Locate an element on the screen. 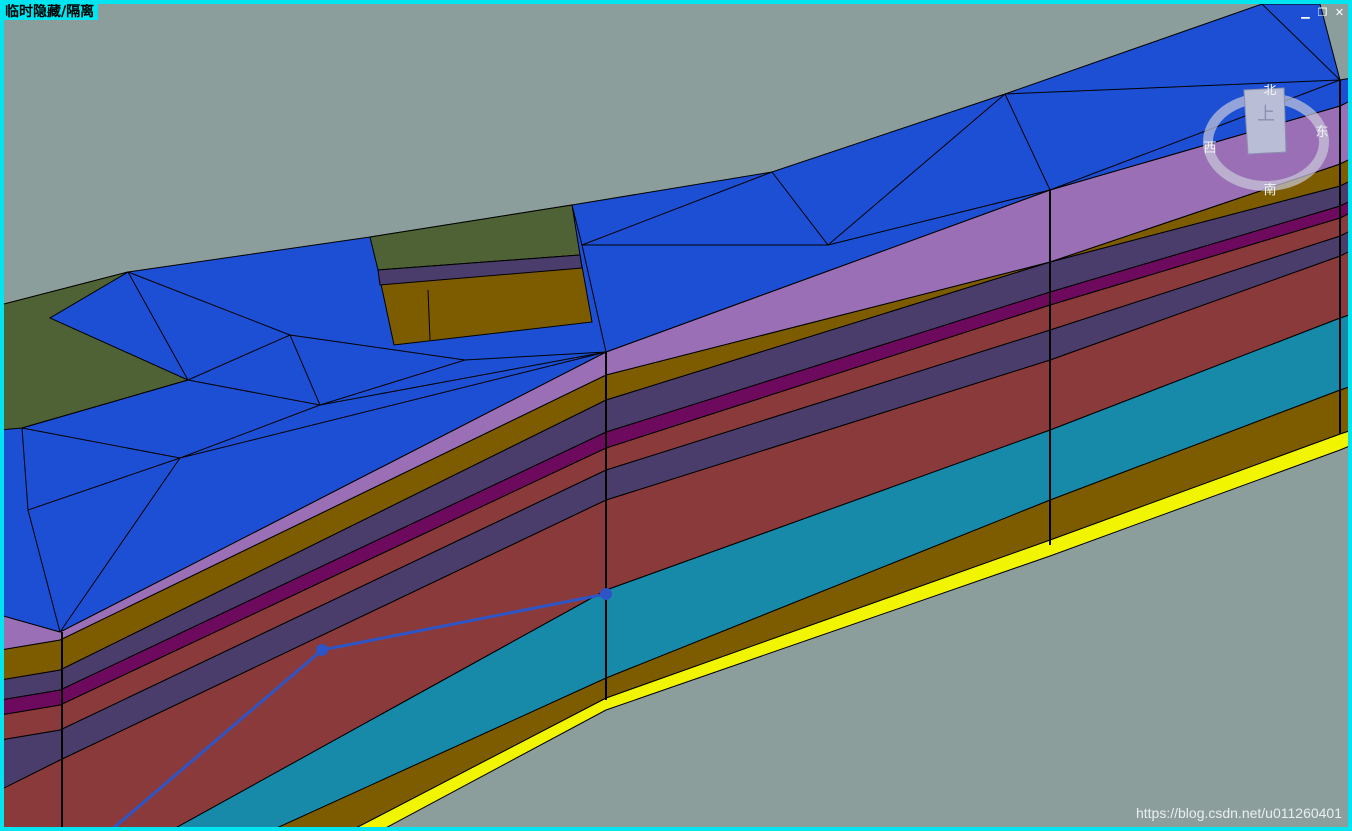 This screenshot has height=831, width=1352. isolate-mode-label: 临时隐藏/隔离 is located at coordinates (51, 12).